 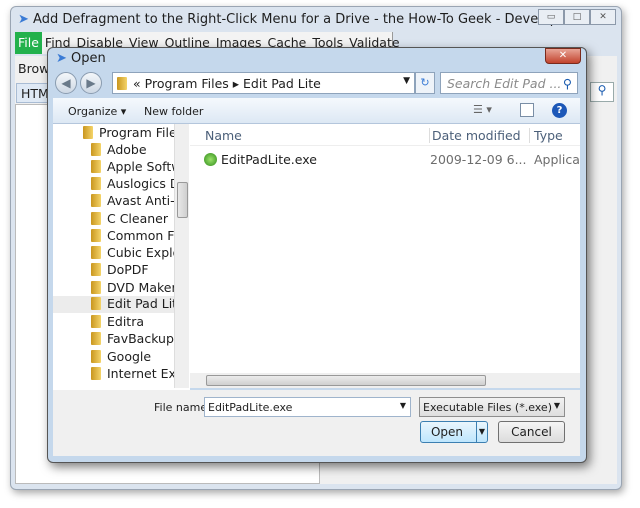 I want to click on open-button: Open ▼, so click(x=454, y=432).